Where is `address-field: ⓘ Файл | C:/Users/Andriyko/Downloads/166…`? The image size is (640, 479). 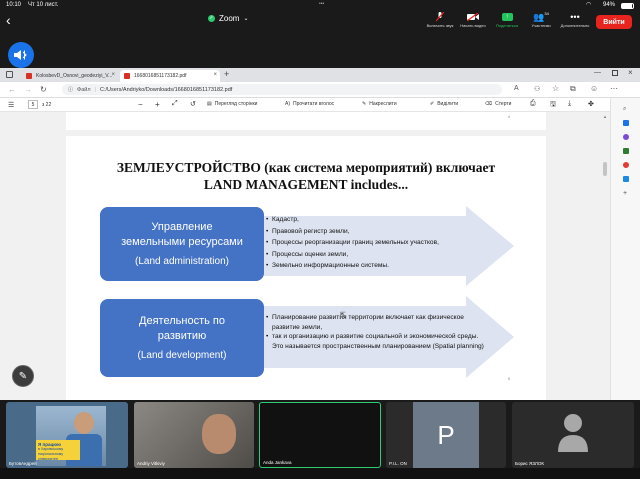
address-field: ⓘ Файл | C:/Users/Andriyko/Downloads/166… is located at coordinates (282, 89).